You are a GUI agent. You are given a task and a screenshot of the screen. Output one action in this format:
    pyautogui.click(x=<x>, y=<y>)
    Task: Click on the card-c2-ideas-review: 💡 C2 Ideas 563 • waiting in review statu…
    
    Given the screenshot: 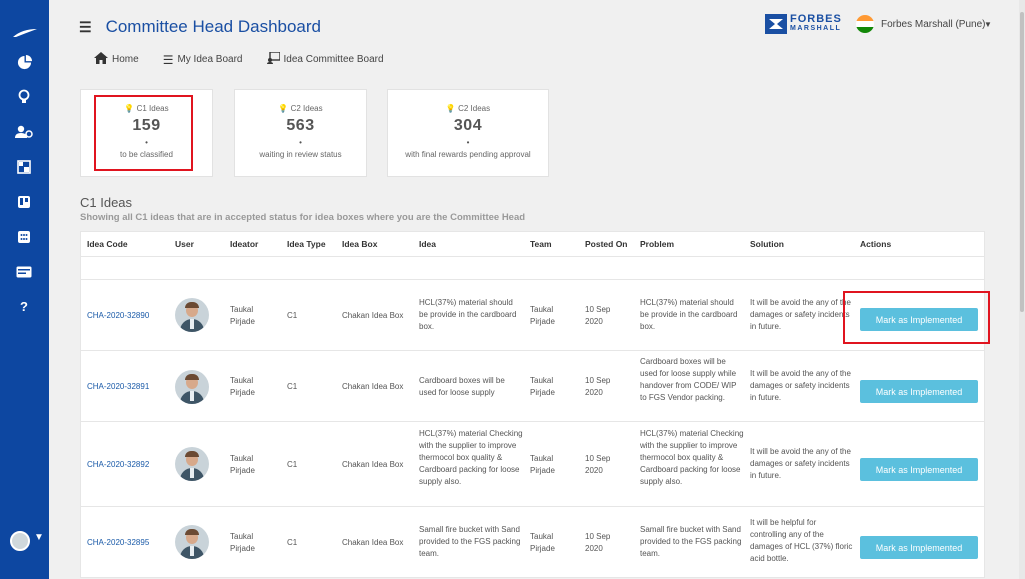 What is the action you would take?
    pyautogui.click(x=300, y=133)
    